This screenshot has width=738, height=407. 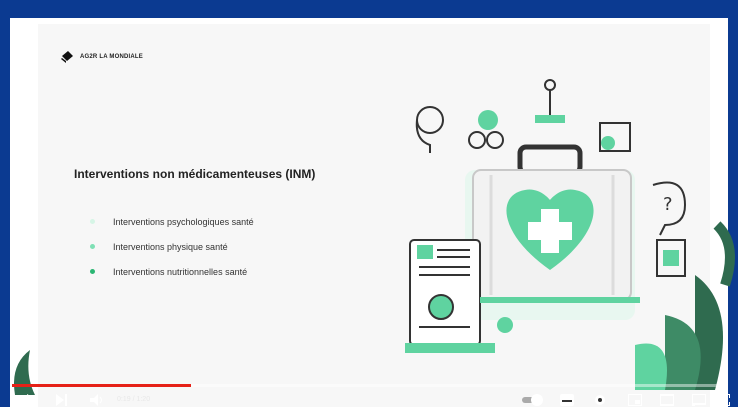 I want to click on list-item: Interventions nutritionnelles santé, so click(x=172, y=271).